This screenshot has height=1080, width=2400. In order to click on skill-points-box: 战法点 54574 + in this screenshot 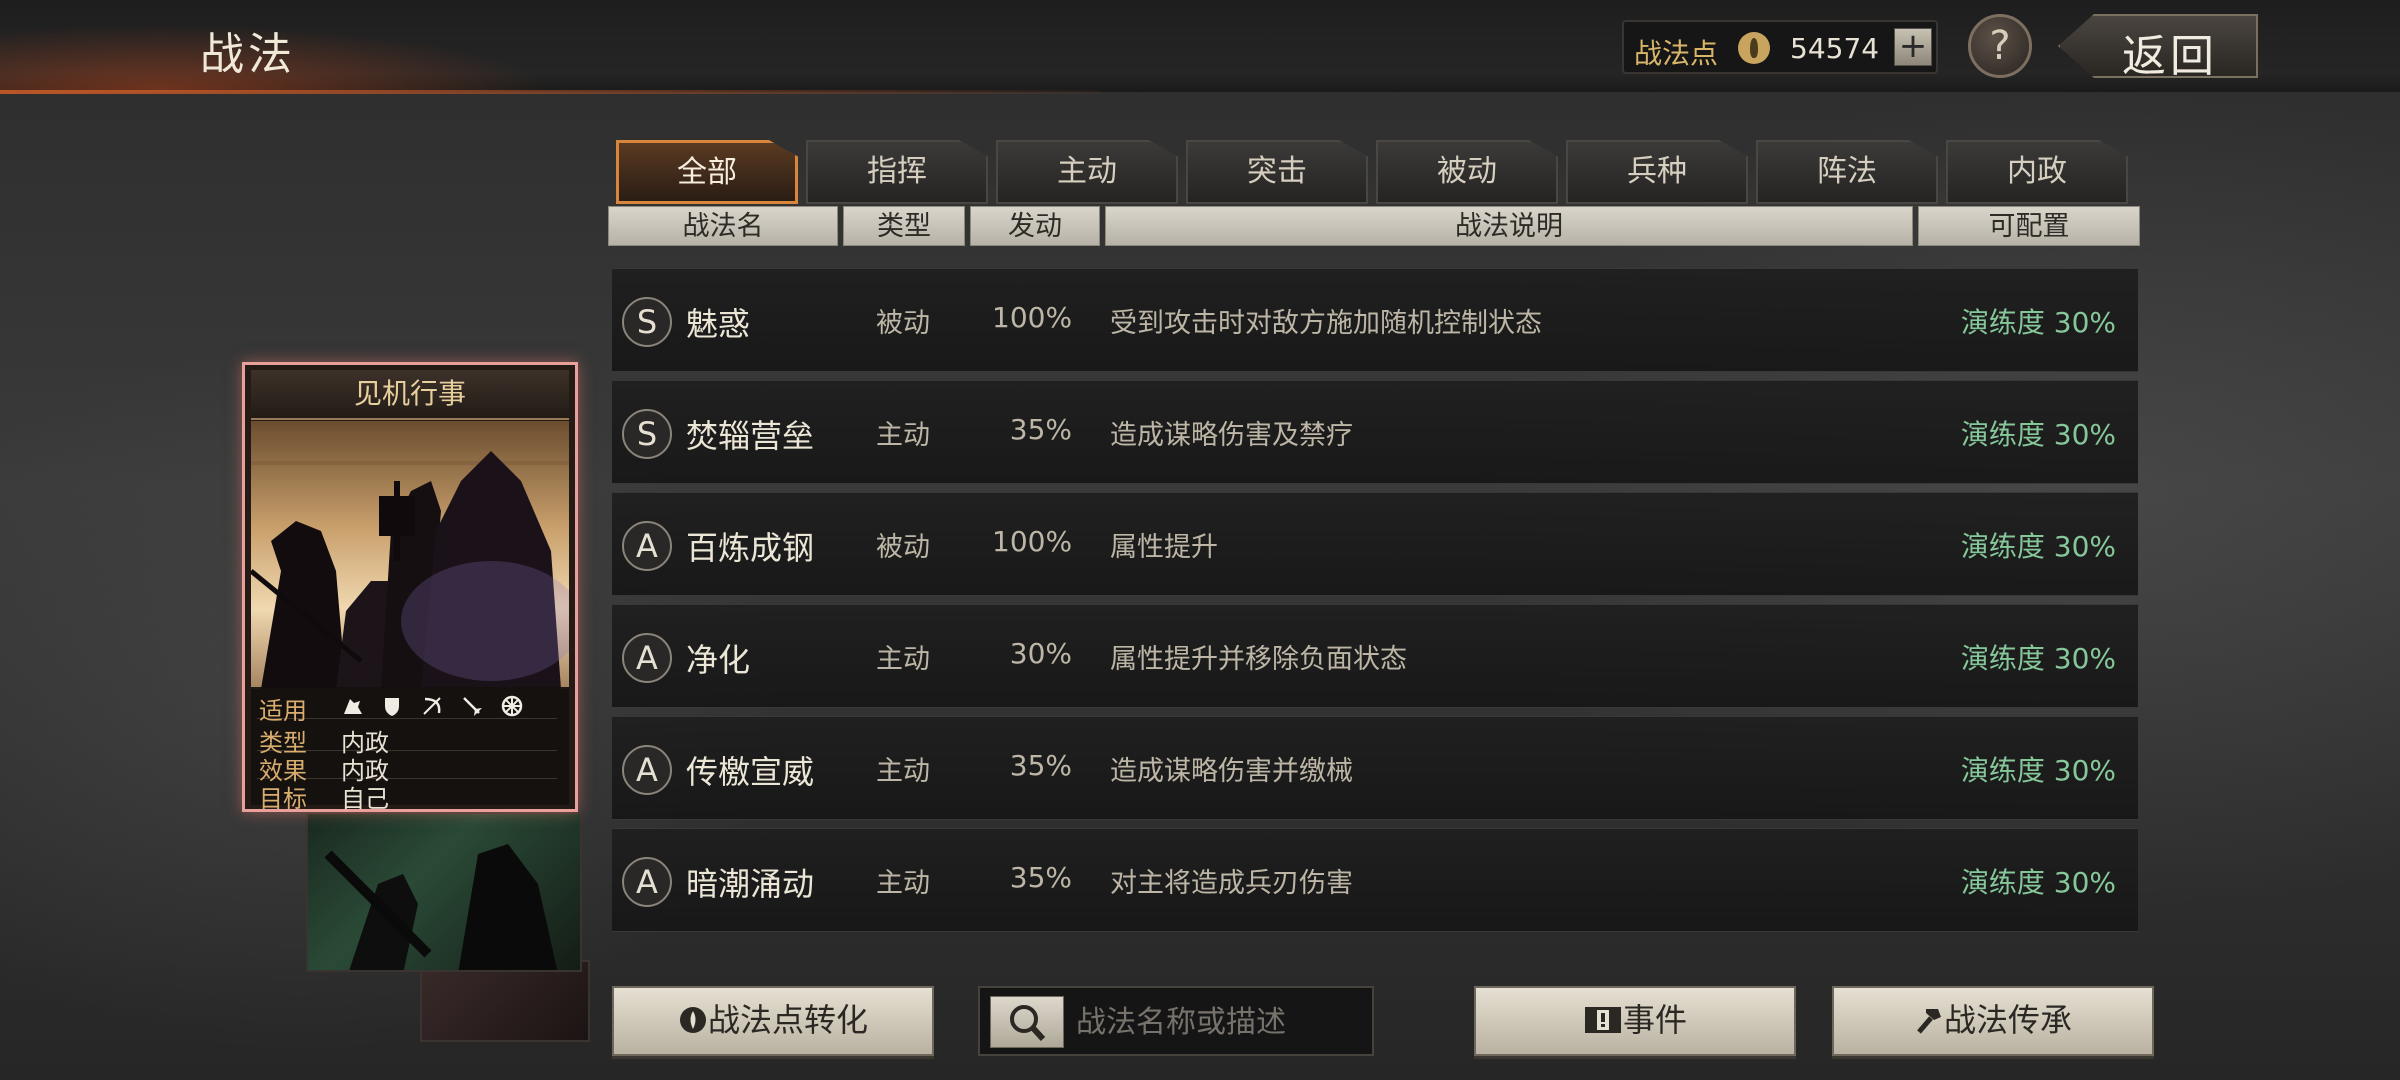, I will do `click(1780, 47)`.